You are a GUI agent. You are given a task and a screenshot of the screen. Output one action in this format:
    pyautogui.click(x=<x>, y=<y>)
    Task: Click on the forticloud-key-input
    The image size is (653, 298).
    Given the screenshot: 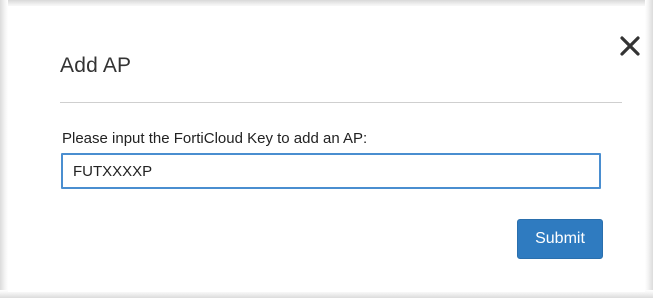 What is the action you would take?
    pyautogui.click(x=331, y=171)
    